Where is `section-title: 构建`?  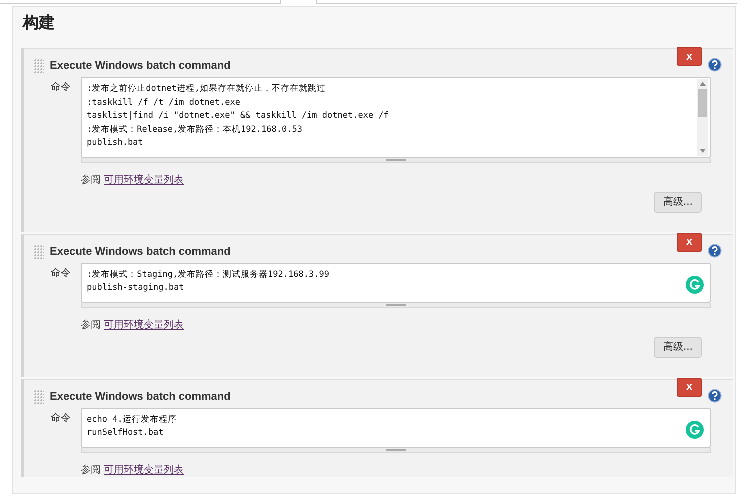 section-title: 构建 is located at coordinates (39, 23).